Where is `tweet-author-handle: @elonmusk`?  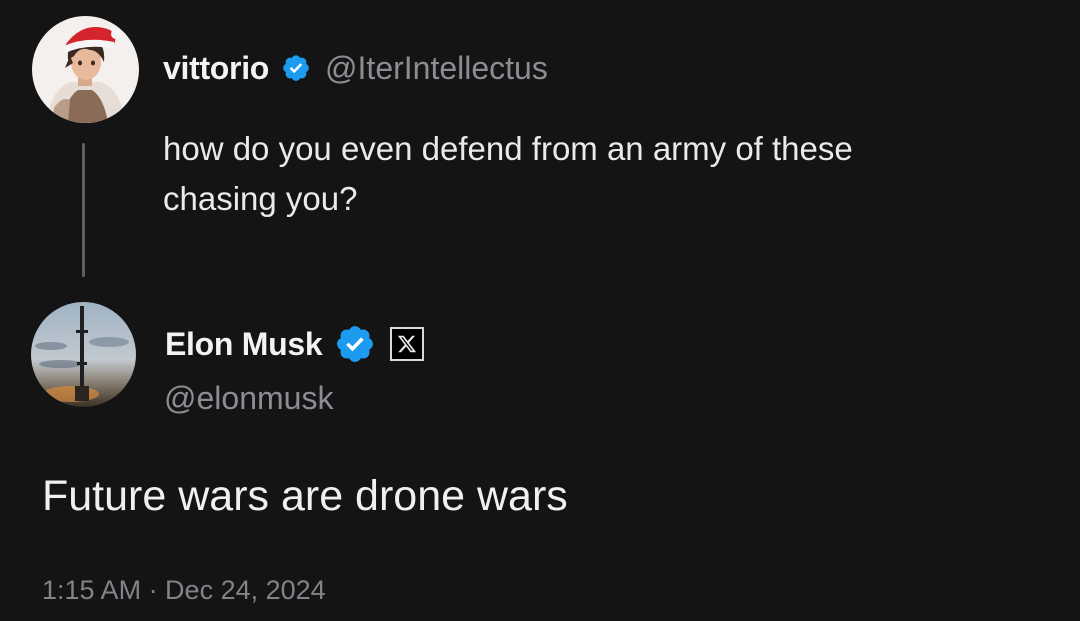
tweet-author-handle: @elonmusk is located at coordinates (248, 398).